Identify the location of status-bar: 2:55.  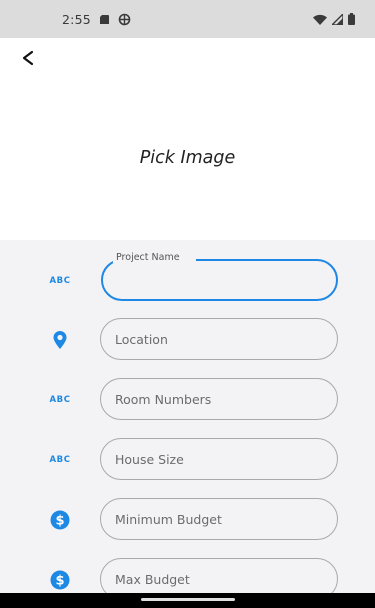
(187, 19).